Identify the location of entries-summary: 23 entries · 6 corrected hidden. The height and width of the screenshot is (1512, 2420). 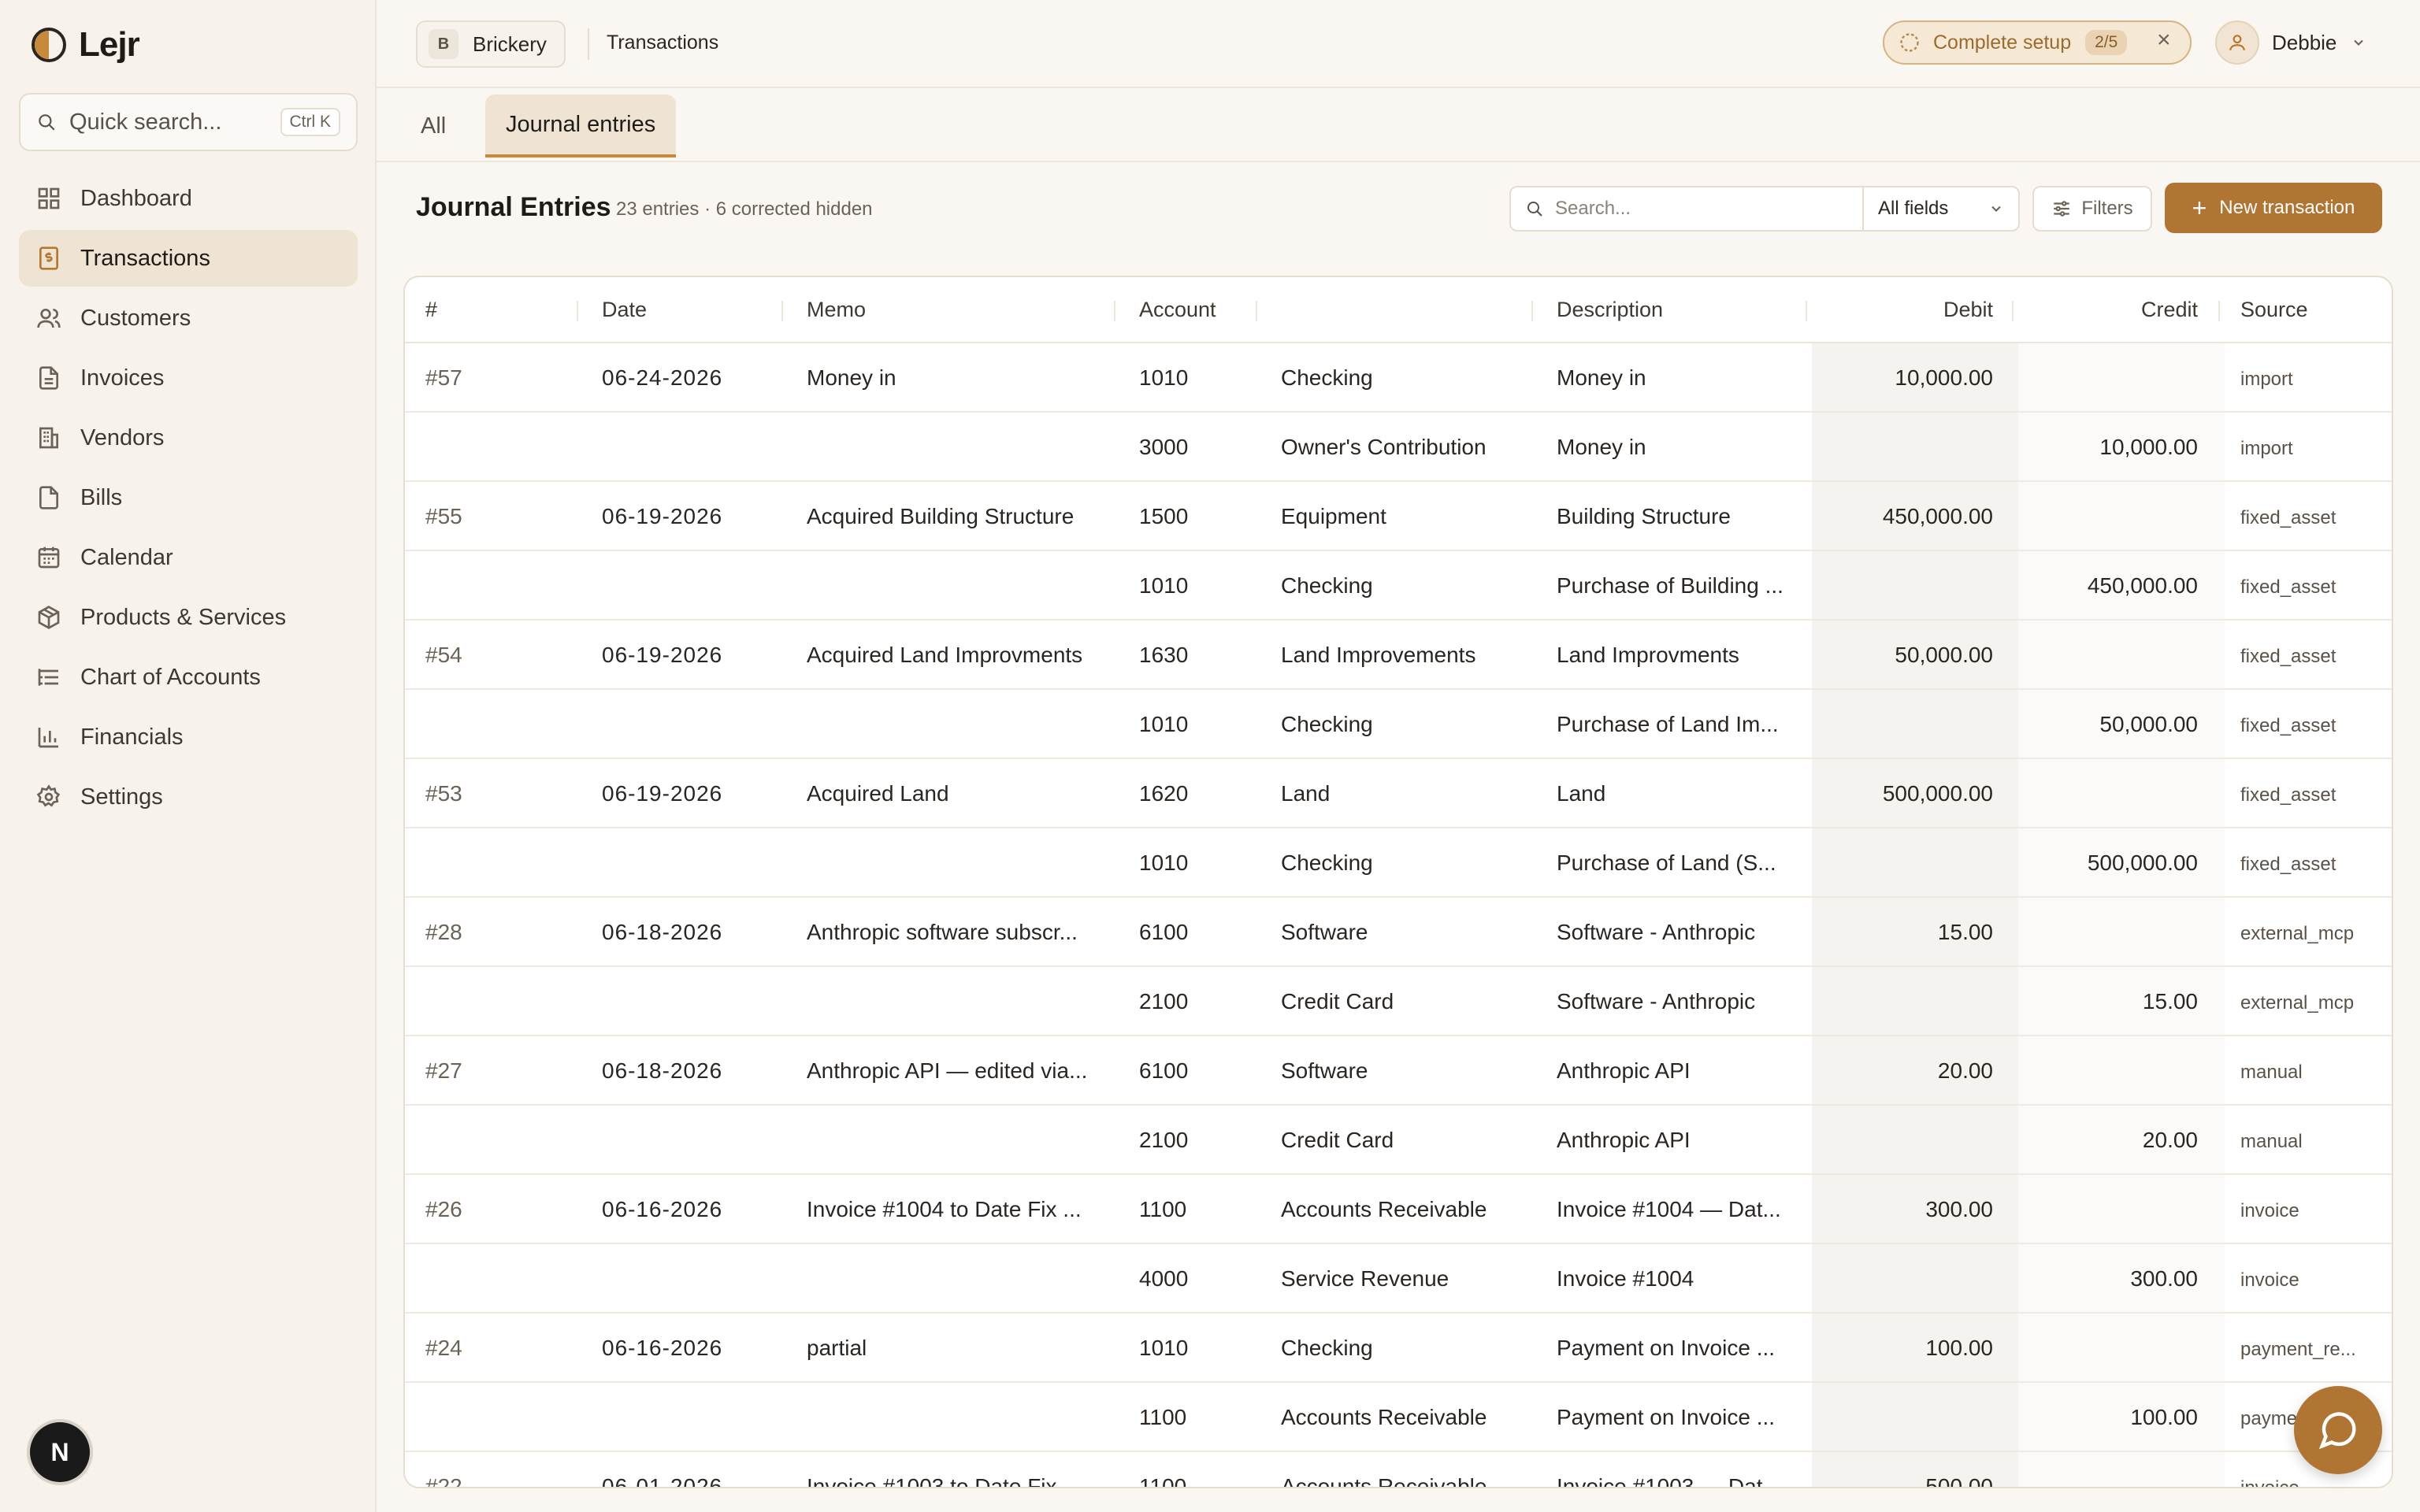
(744, 209).